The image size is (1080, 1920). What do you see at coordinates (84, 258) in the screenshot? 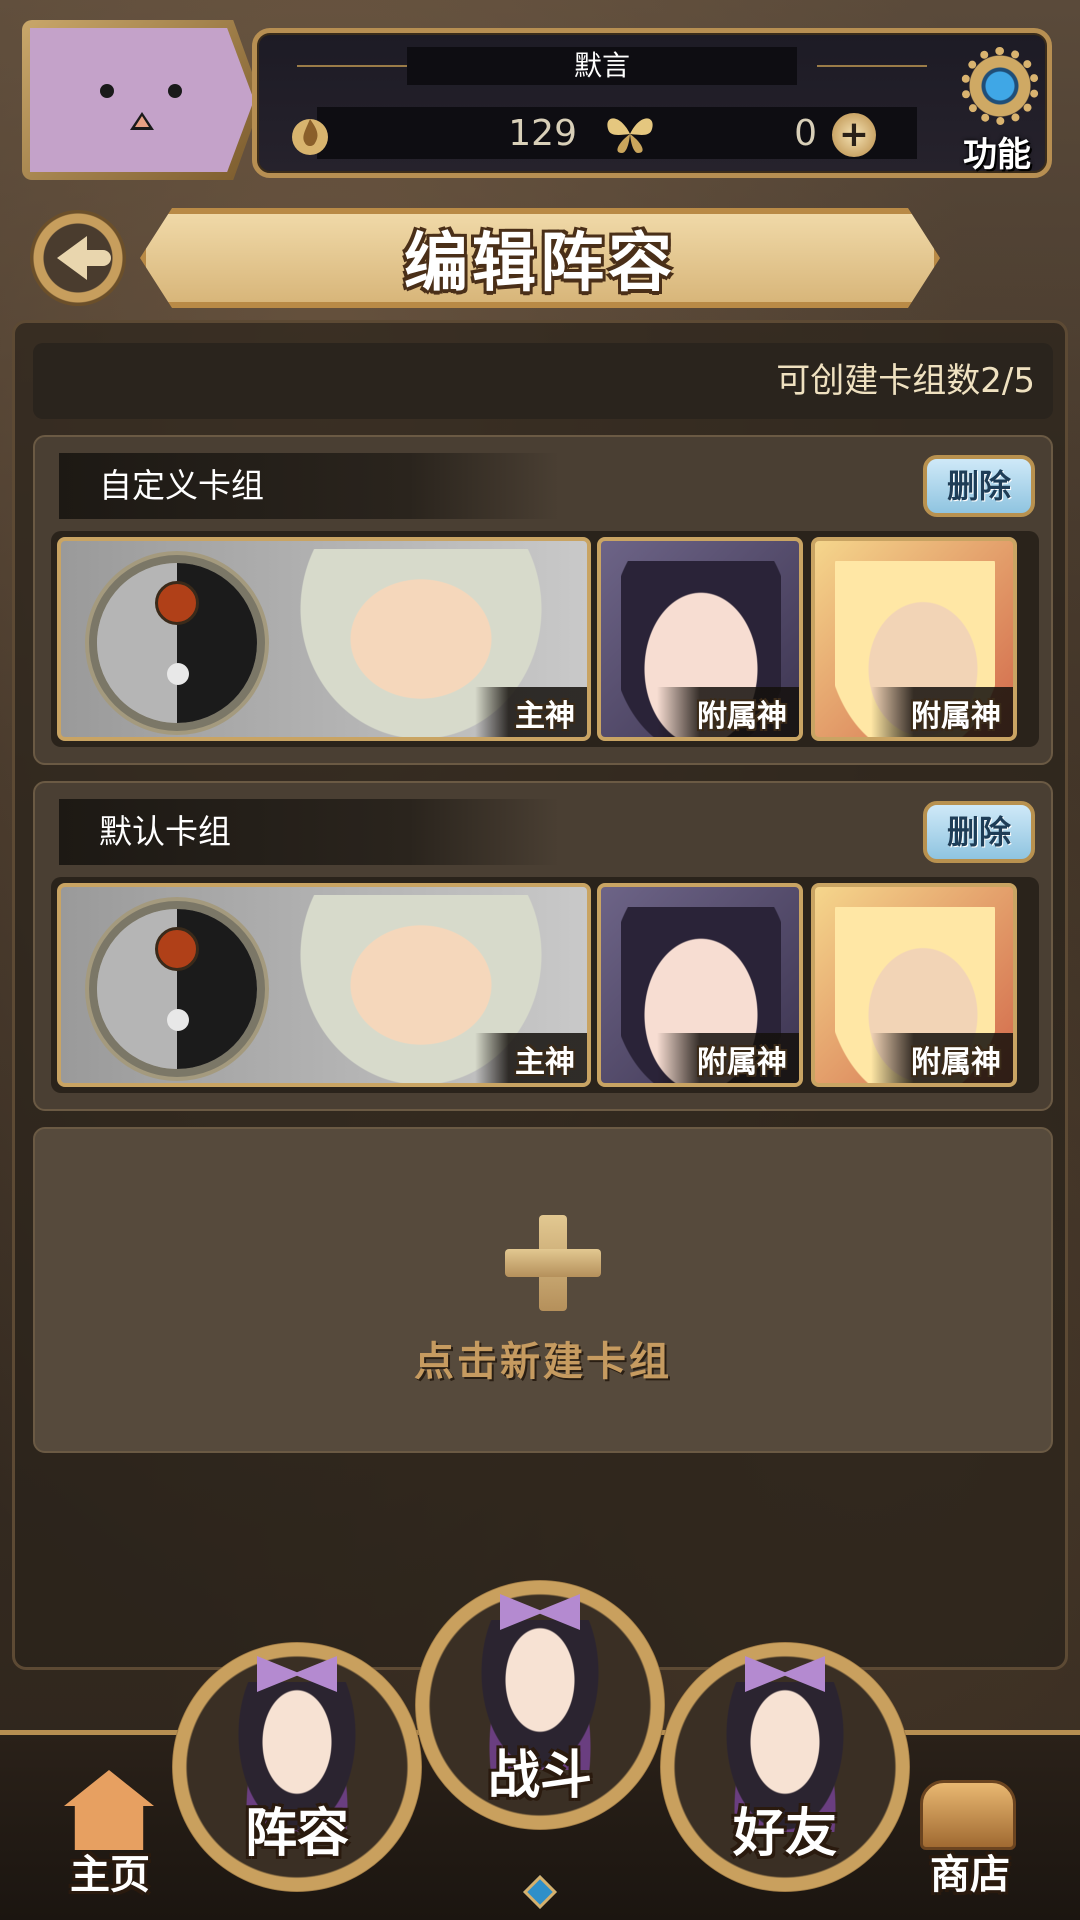
I see `back-arrow-icon` at bounding box center [84, 258].